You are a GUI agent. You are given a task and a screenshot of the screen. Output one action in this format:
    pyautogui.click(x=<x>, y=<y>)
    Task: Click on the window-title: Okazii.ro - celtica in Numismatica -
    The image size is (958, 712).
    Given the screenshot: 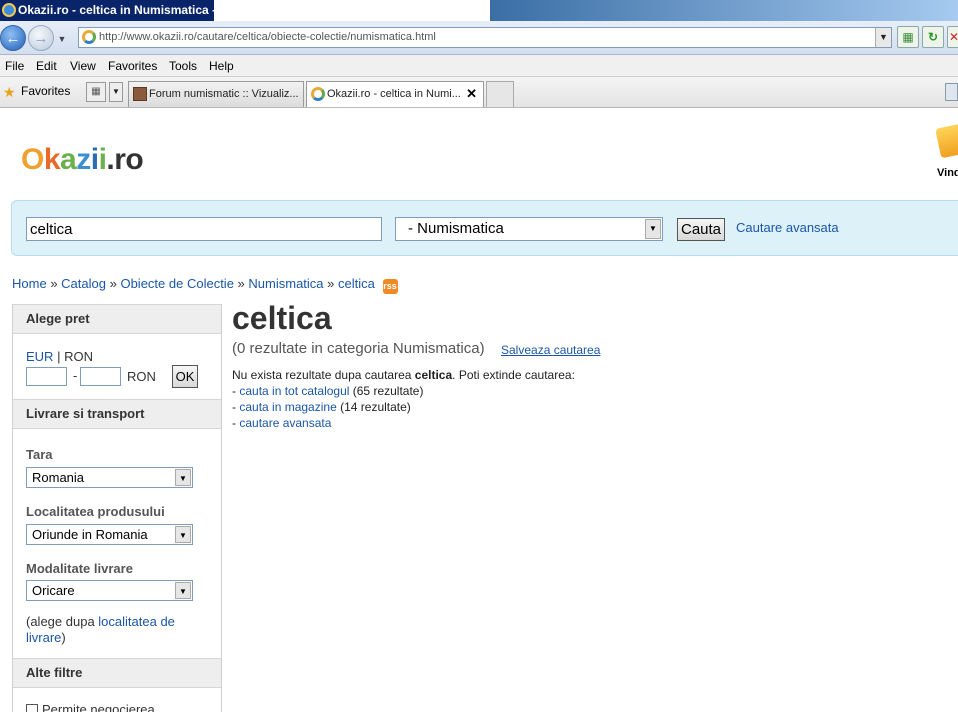 What is the action you would take?
    pyautogui.click(x=116, y=10)
    